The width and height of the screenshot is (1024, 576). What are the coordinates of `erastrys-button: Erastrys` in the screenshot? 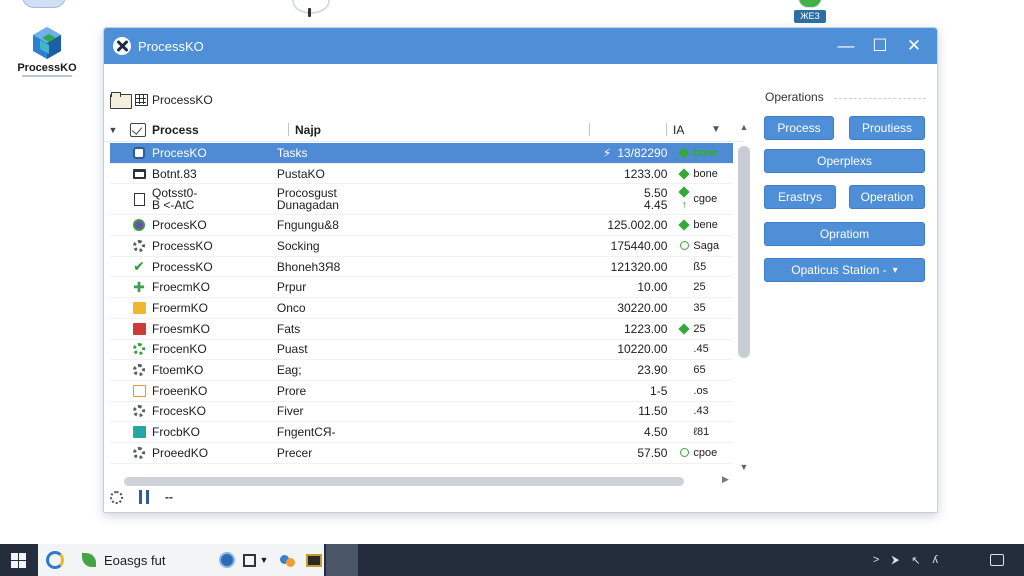 It's located at (800, 197).